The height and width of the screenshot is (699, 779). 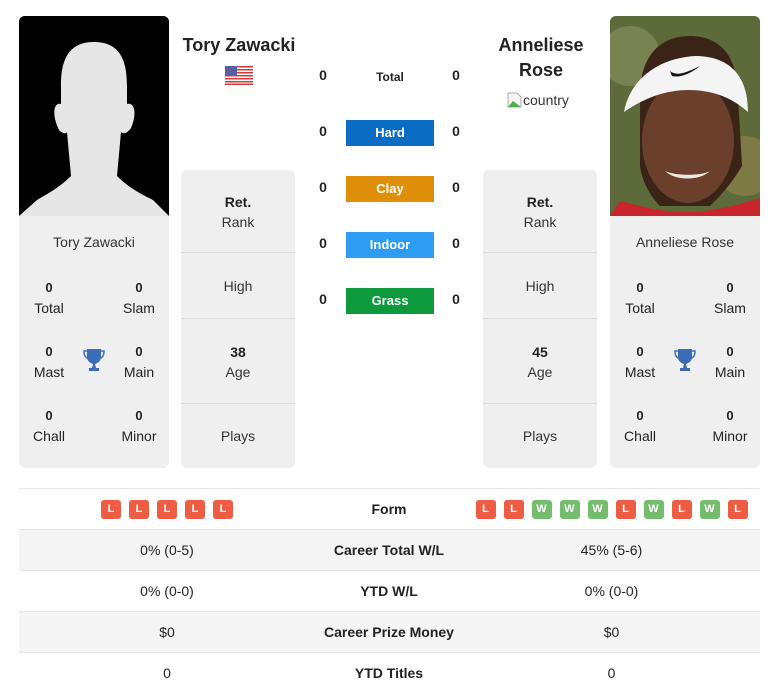 I want to click on player-right-photo, so click(x=685, y=116).